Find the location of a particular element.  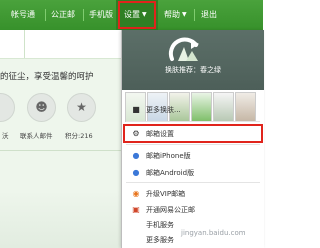

menu-item-upgrade-vip: ◉ 升级VIP邮箱 is located at coordinates (193, 194).